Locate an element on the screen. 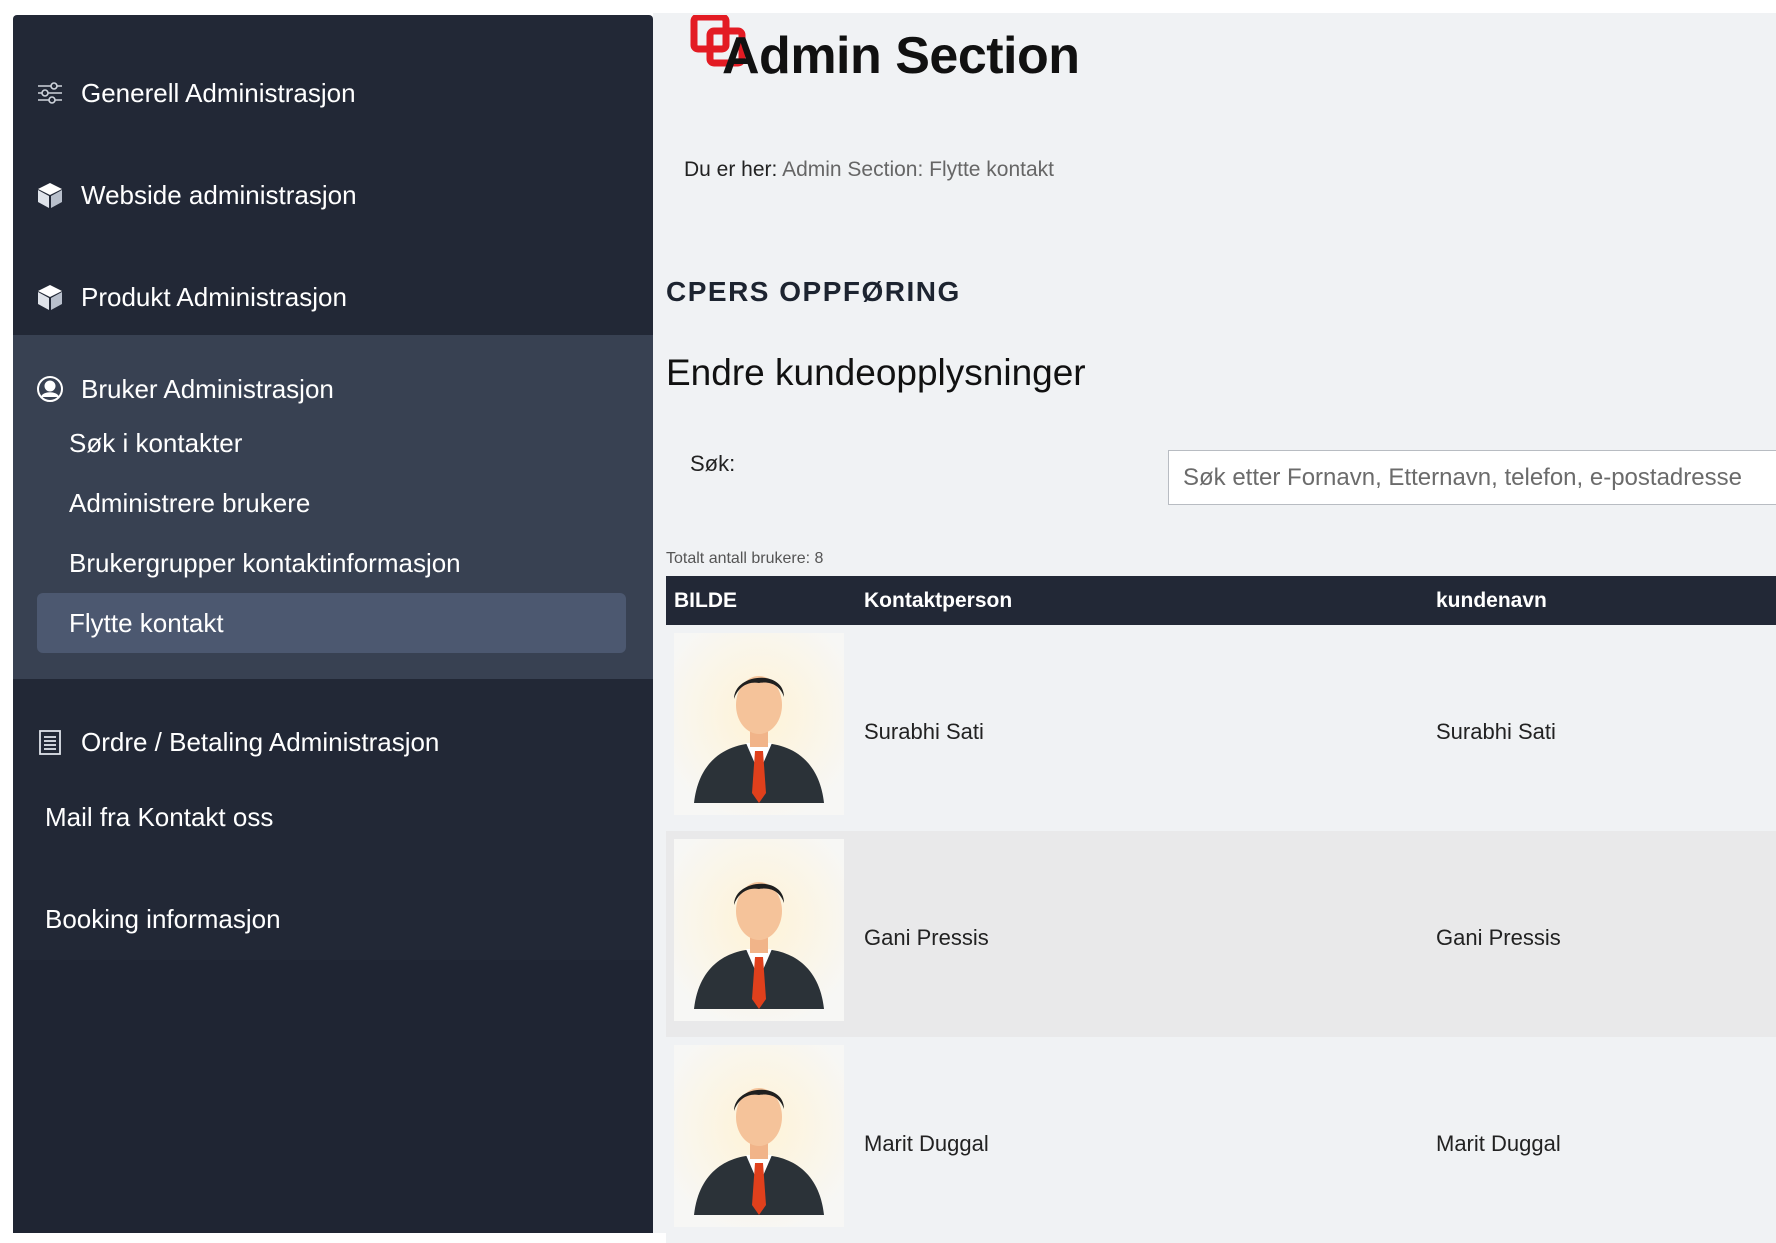  kontaktperson-cell: Marit Duggal is located at coordinates (926, 1143).